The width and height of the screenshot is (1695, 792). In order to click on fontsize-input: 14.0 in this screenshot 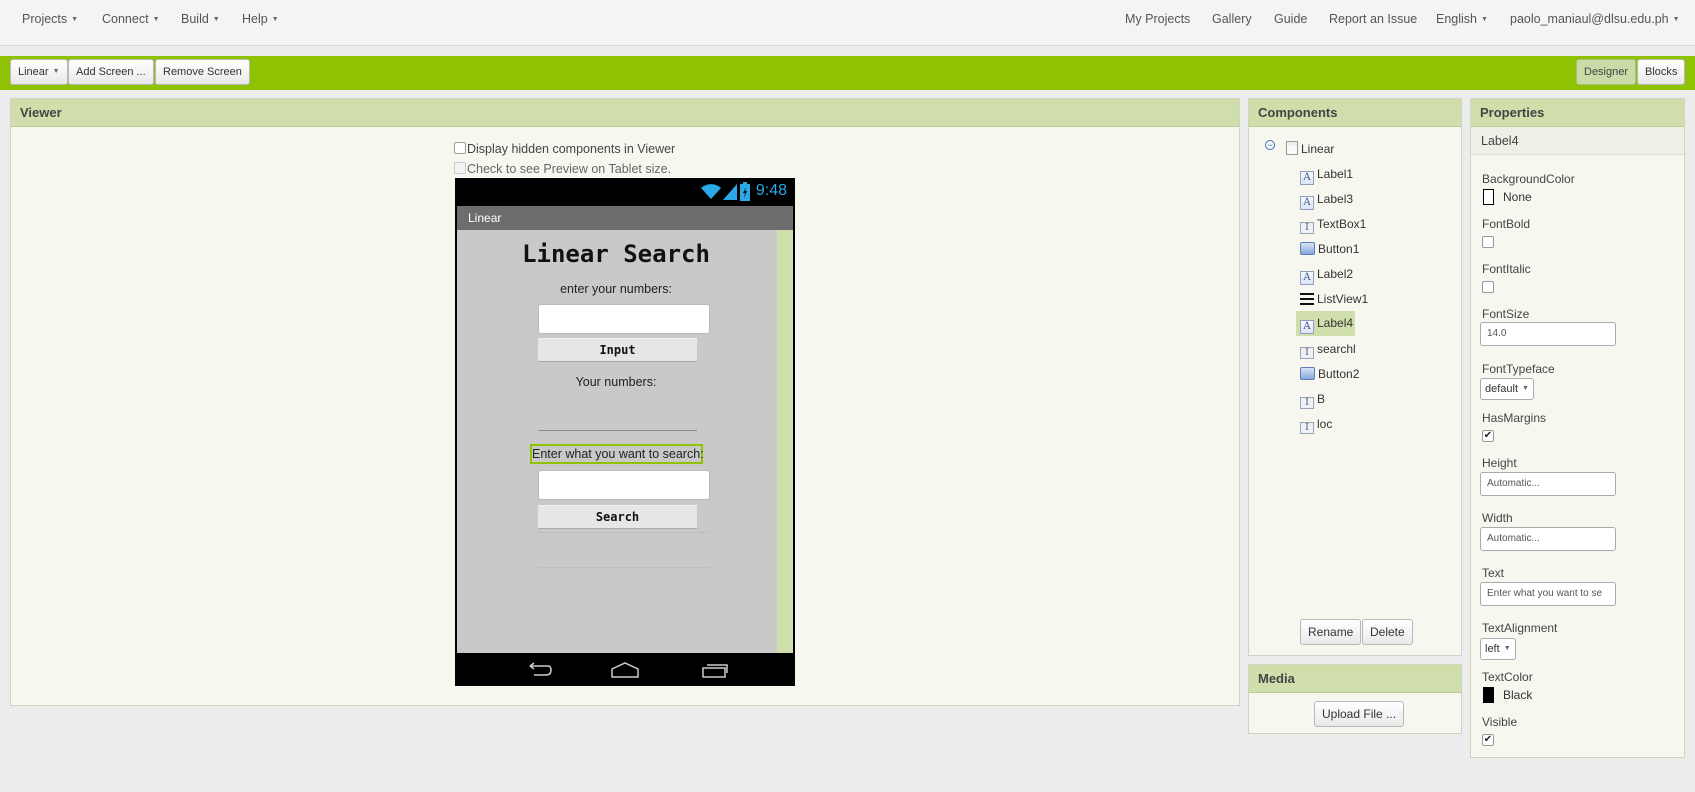, I will do `click(1548, 334)`.